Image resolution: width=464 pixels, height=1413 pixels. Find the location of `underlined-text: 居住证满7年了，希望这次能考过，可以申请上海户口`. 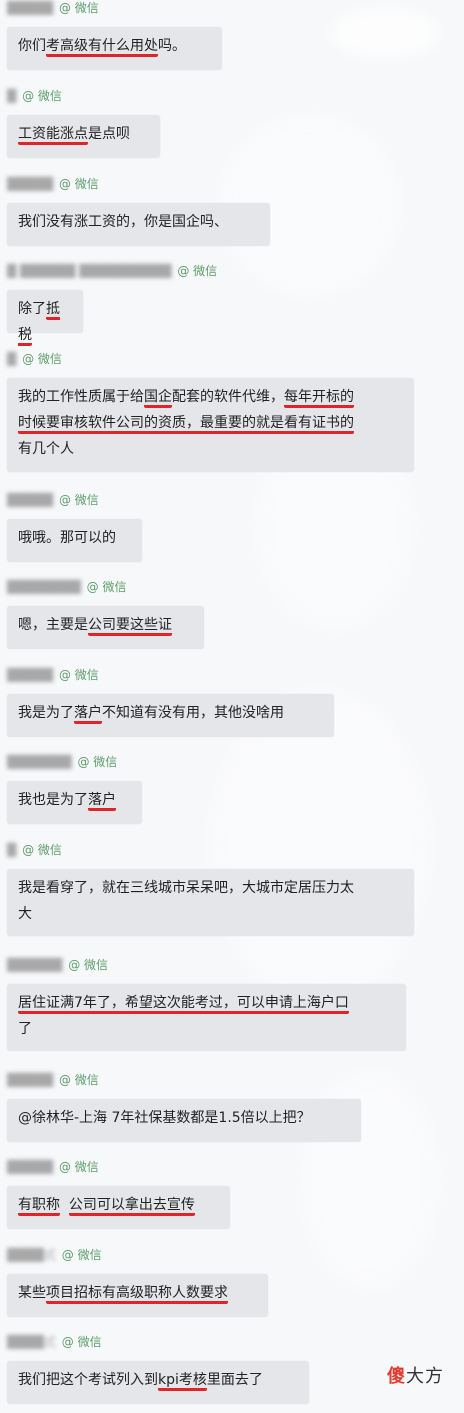

underlined-text: 居住证满7年了，希望这次能考过，可以申请上海户口 is located at coordinates (183, 1004).